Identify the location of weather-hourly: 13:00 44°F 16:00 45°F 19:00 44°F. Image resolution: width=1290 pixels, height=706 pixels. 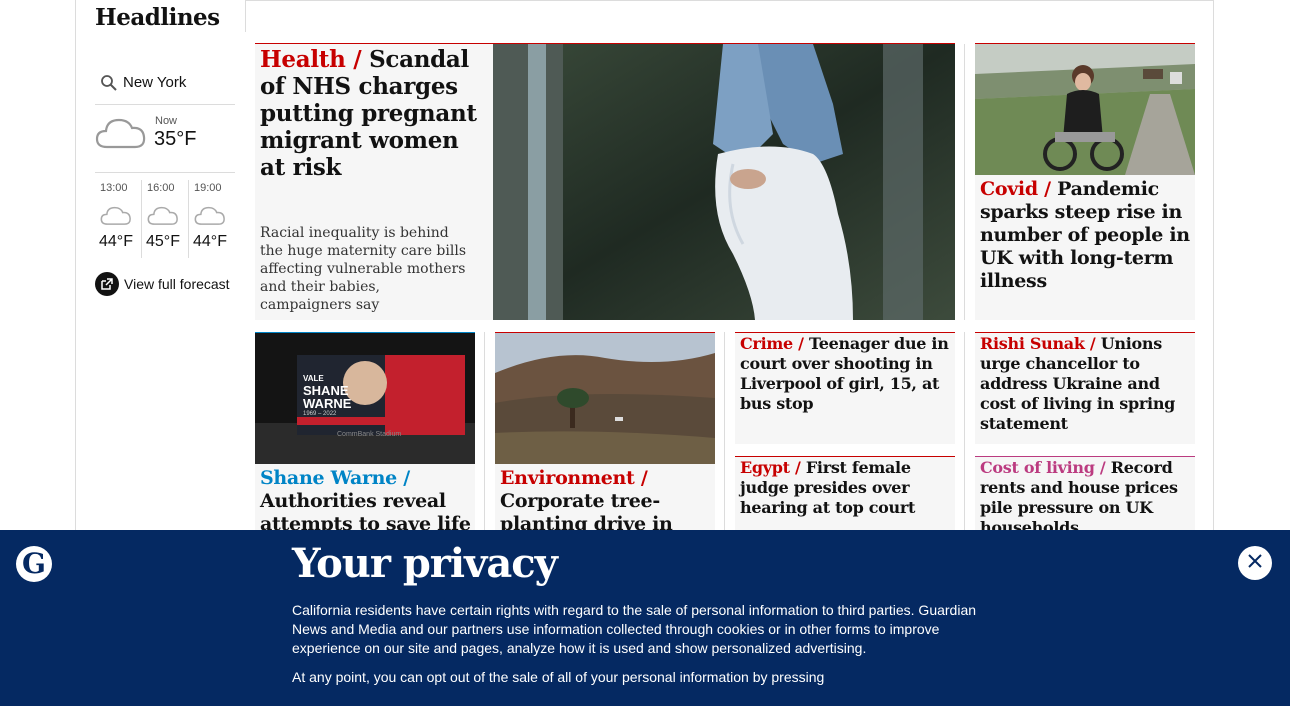
(165, 219).